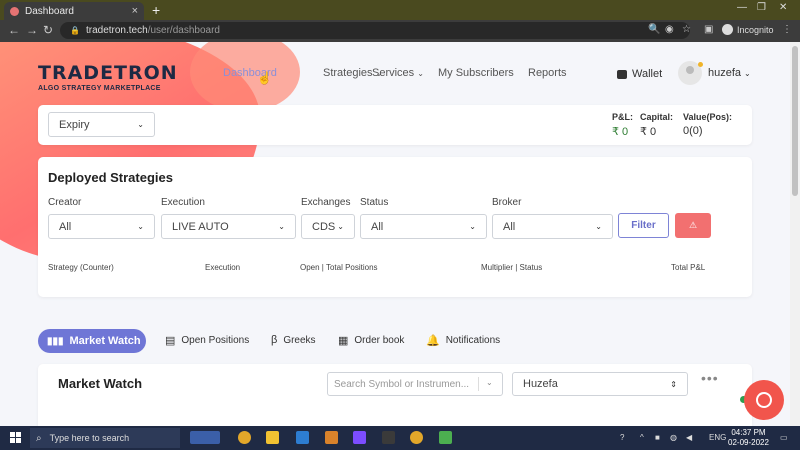 This screenshot has width=800, height=450. Describe the element at coordinates (135, 11) in the screenshot. I see `tab-close-icon: ×` at that location.